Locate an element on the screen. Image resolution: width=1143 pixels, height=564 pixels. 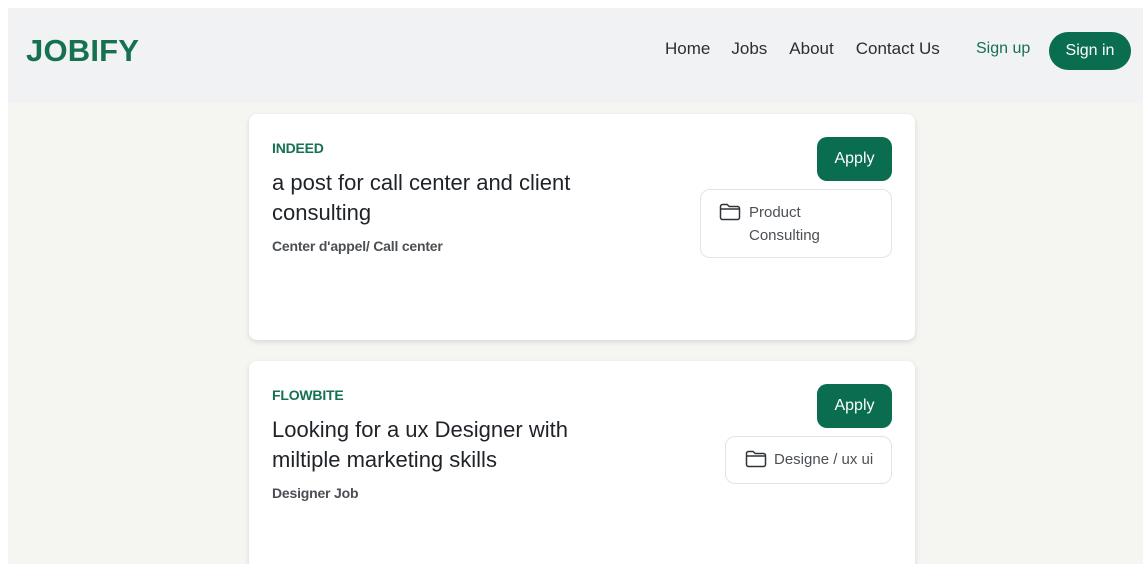
nav-contact-link: Contact Us is located at coordinates (898, 49).